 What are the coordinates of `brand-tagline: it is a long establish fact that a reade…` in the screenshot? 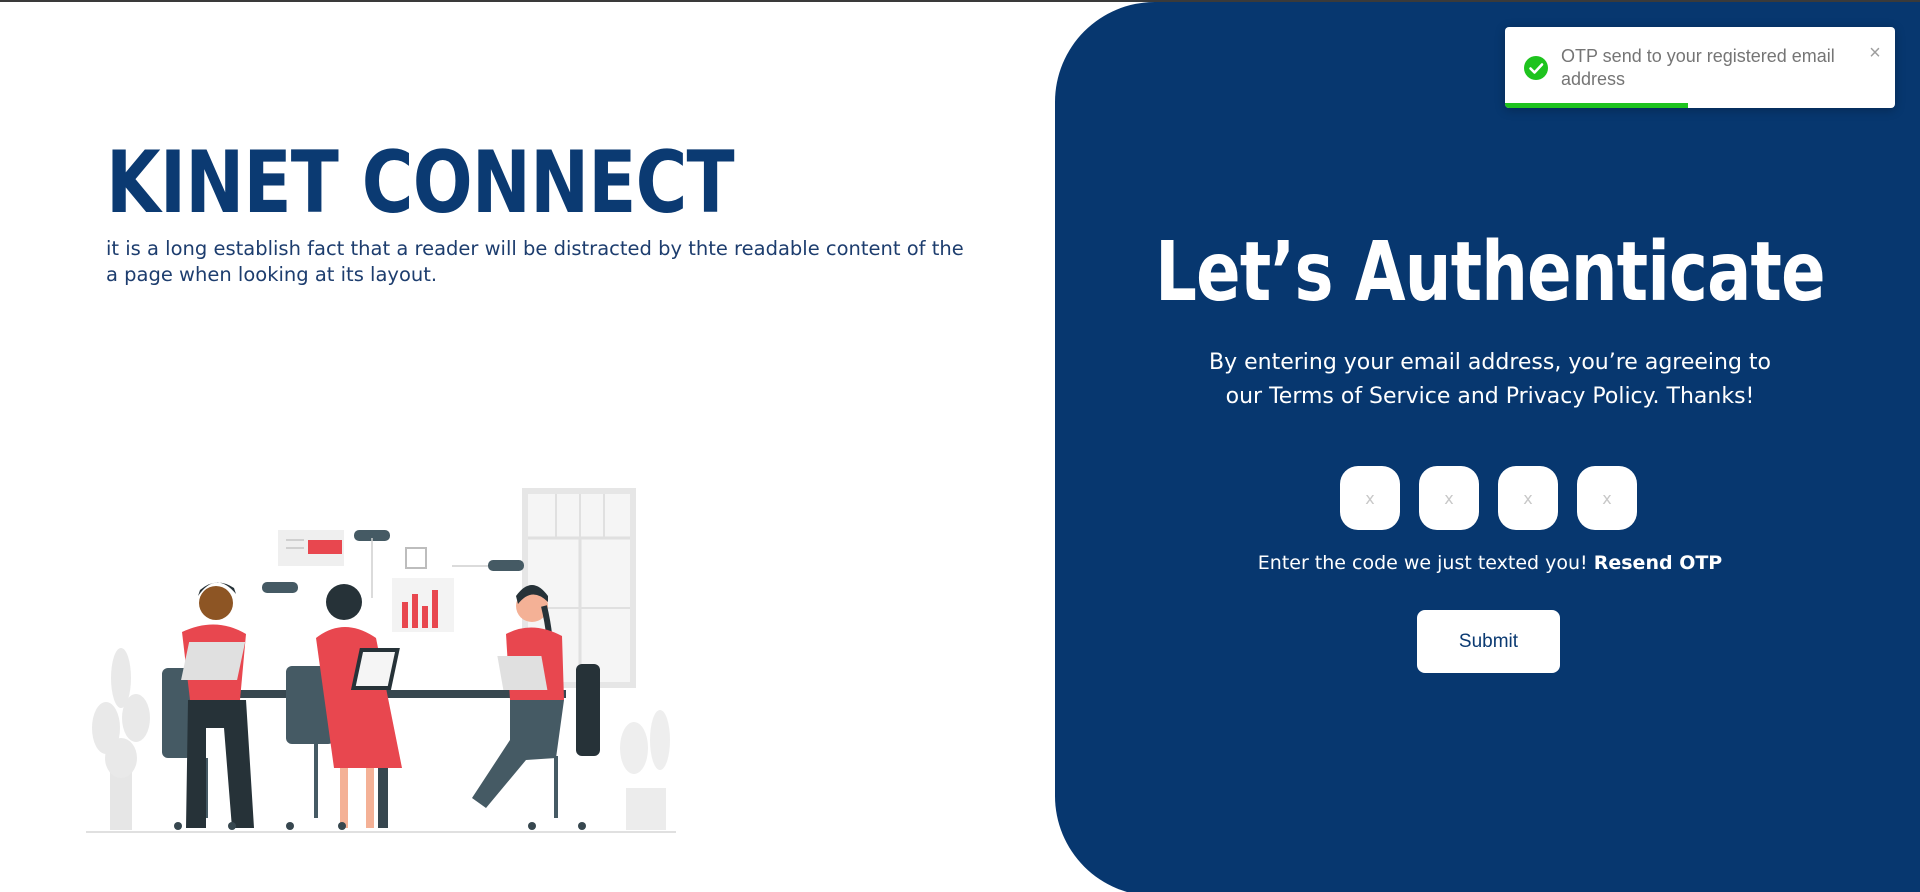 It's located at (535, 261).